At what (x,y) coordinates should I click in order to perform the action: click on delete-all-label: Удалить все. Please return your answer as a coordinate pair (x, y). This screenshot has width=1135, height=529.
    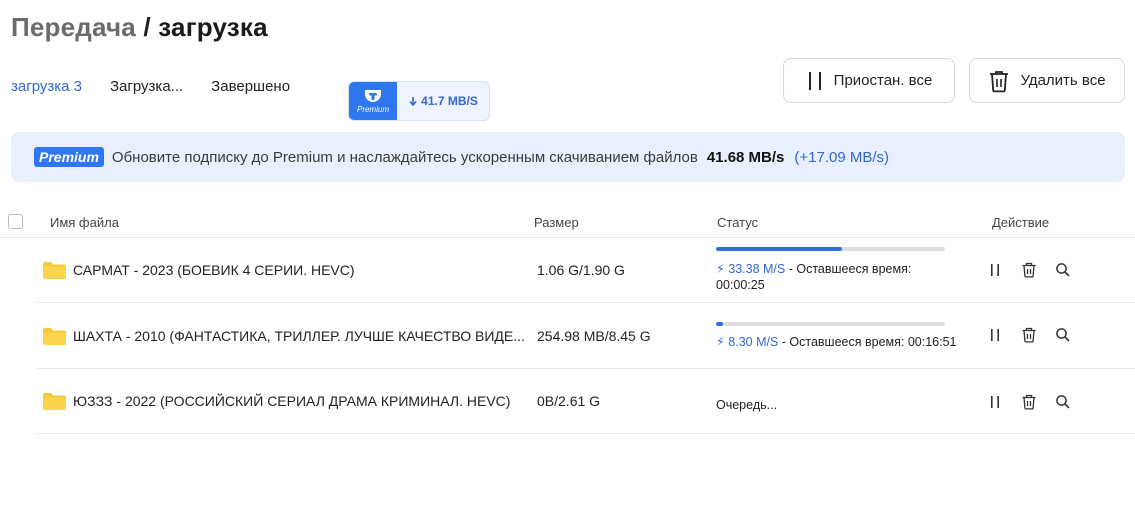
    Looking at the image, I should click on (1063, 80).